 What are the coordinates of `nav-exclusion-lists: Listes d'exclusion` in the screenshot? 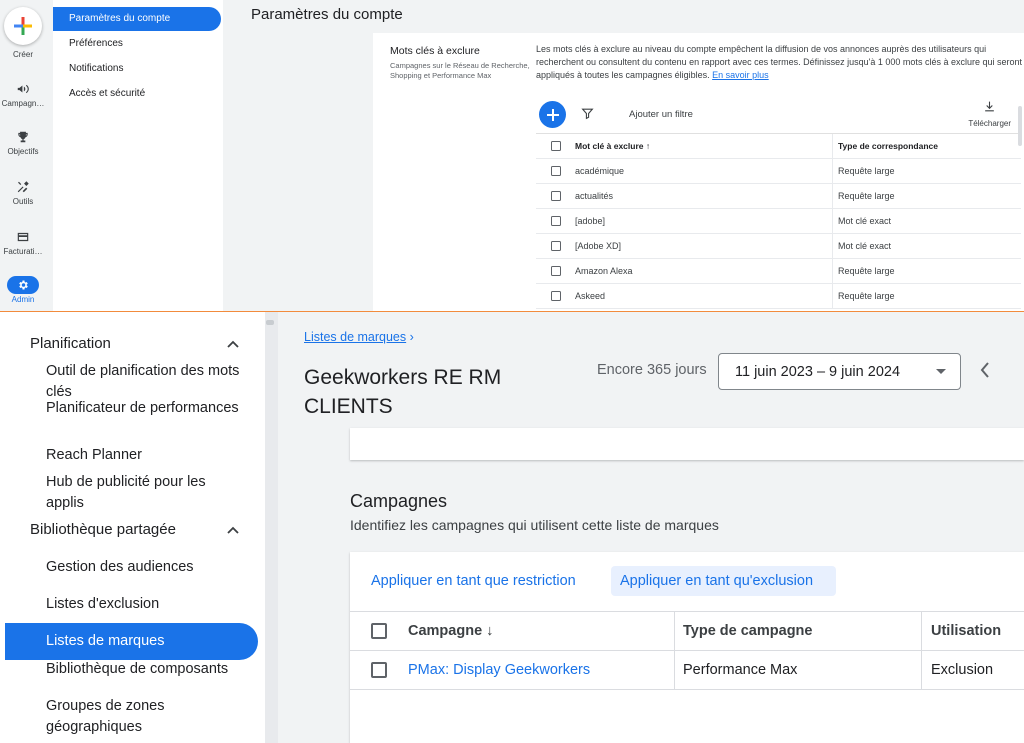 It's located at (146, 604).